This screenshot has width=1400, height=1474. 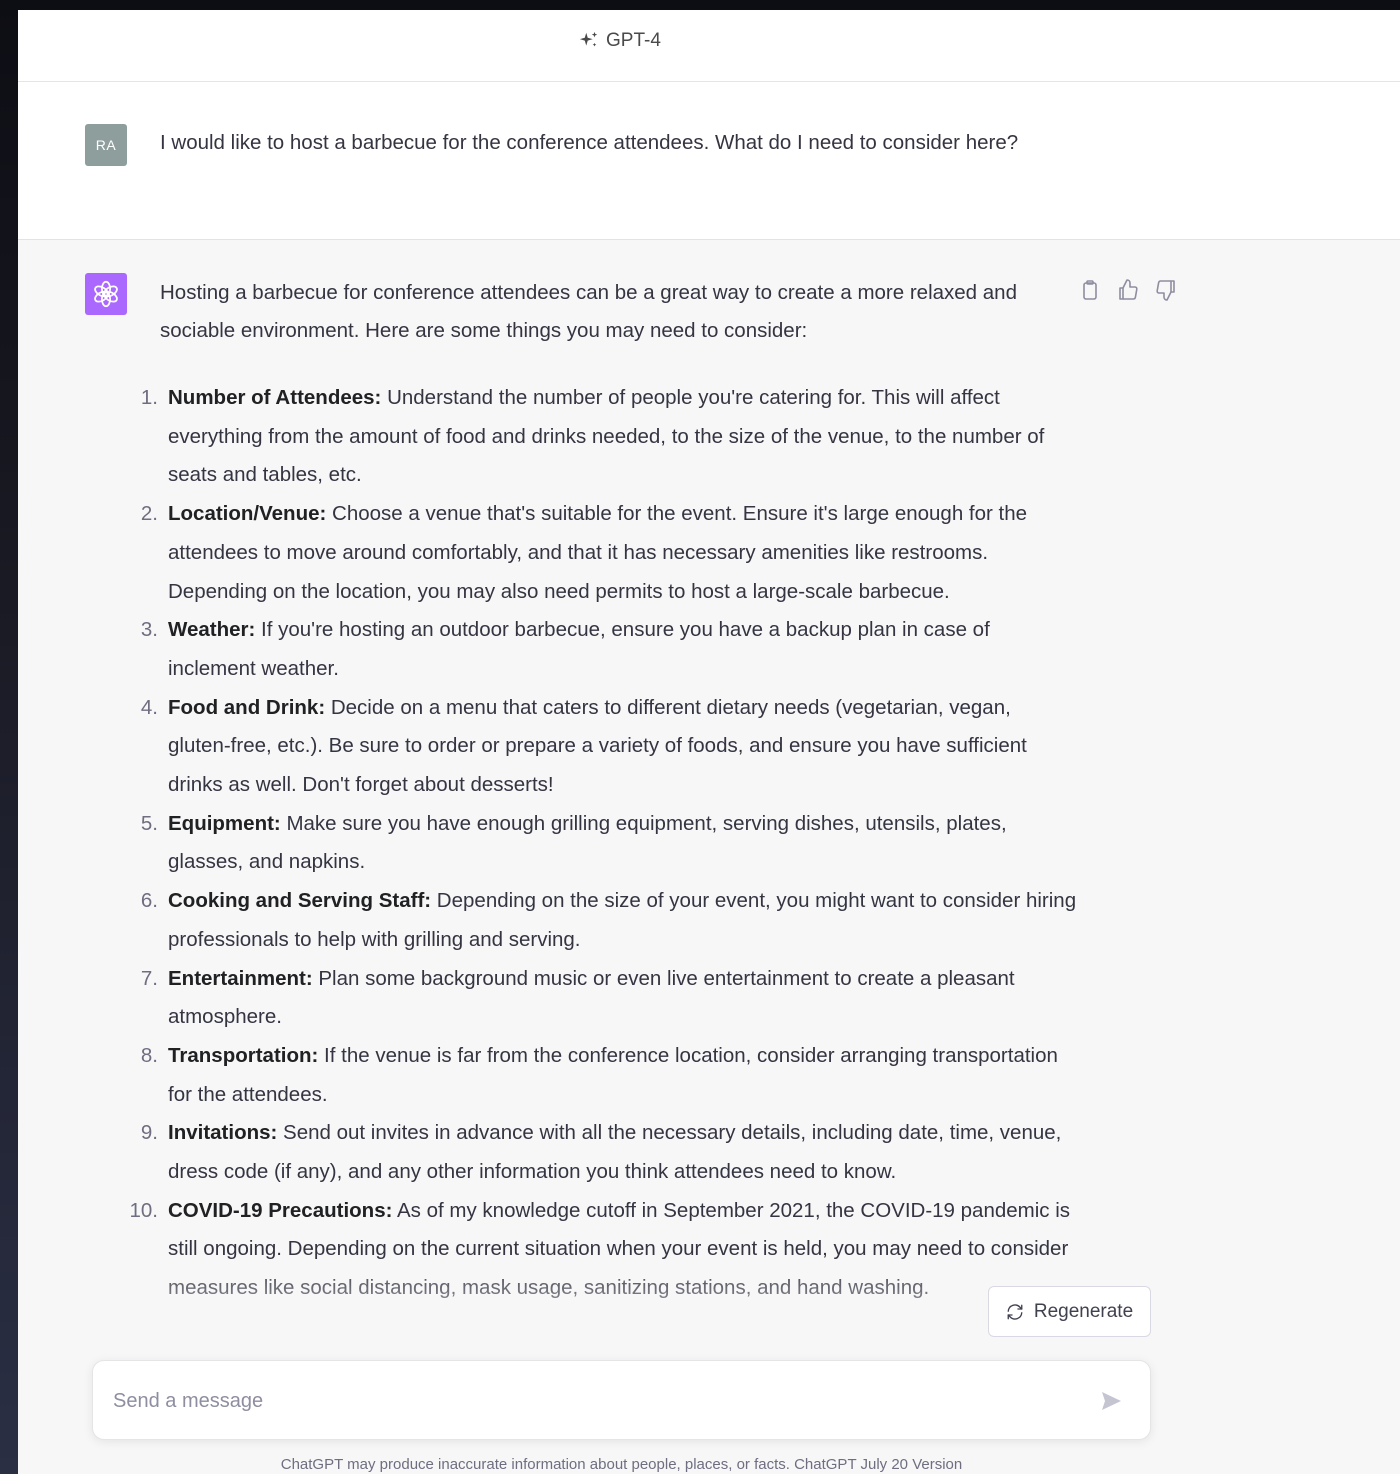 I want to click on list-item-title: Entertainment:, so click(x=240, y=978).